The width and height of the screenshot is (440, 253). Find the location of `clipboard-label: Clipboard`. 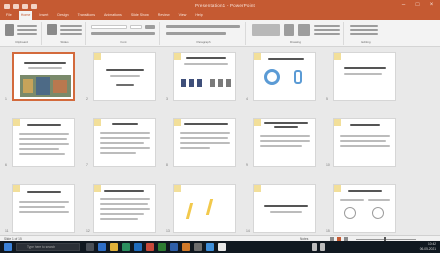

clipboard-label: Clipboard is located at coordinates (21, 42).